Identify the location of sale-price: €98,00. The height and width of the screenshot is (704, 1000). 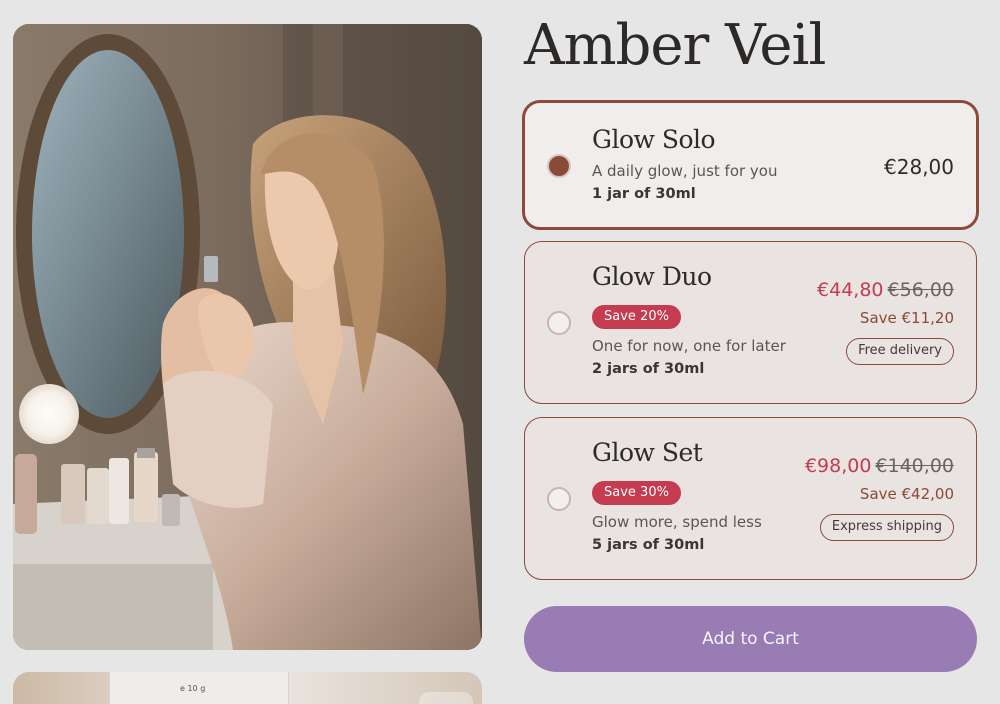
(838, 466).